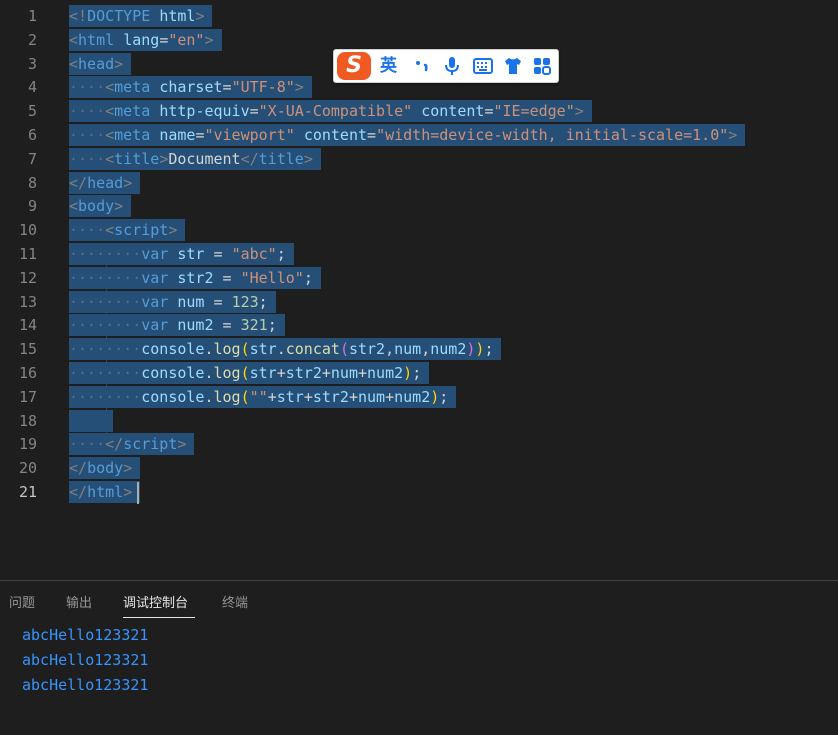 Image resolution: width=838 pixels, height=735 pixels. I want to click on line-number: 8, so click(32, 182).